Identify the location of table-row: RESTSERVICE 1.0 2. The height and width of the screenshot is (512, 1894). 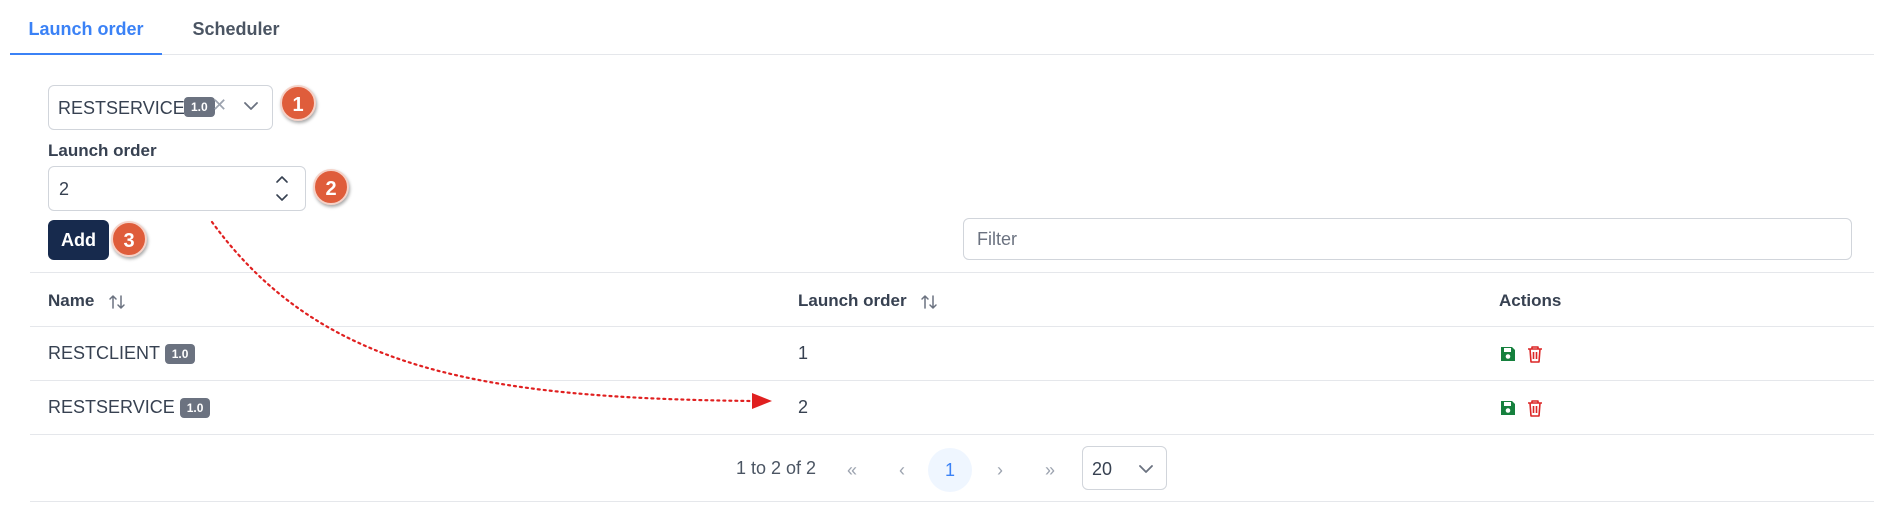
(952, 408).